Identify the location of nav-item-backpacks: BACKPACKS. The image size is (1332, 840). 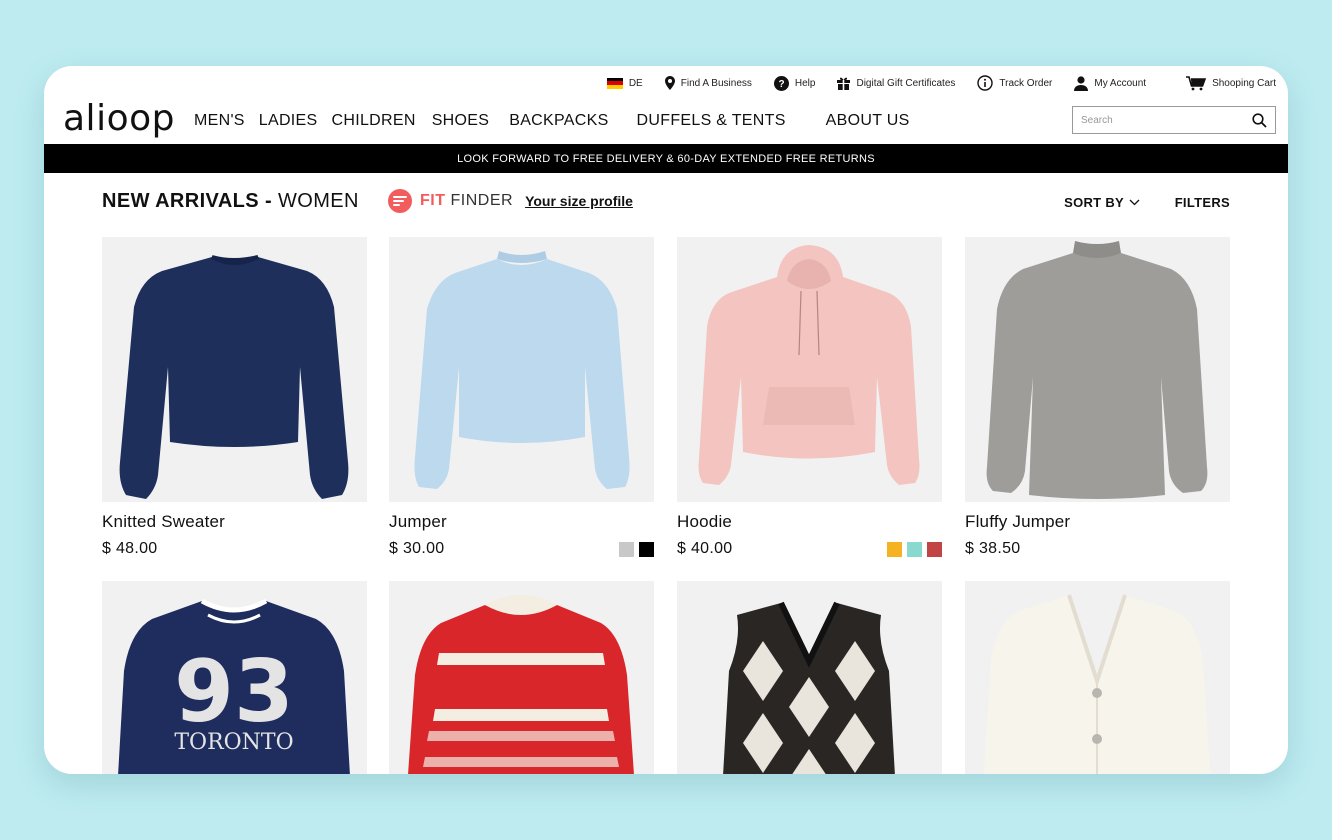
(558, 121).